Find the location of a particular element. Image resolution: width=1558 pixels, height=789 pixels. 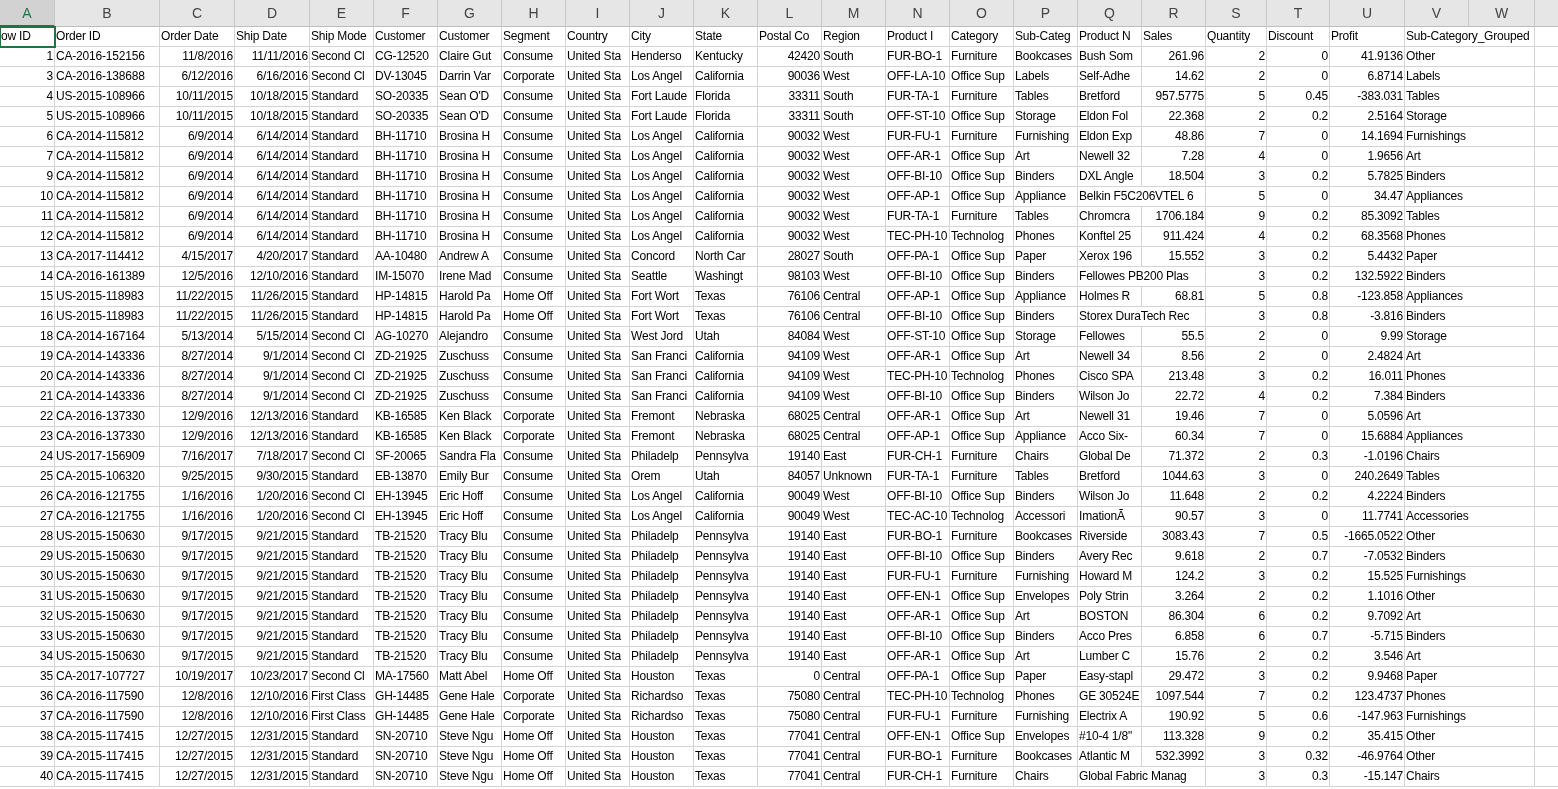

table-cell: 33 is located at coordinates (27, 637).